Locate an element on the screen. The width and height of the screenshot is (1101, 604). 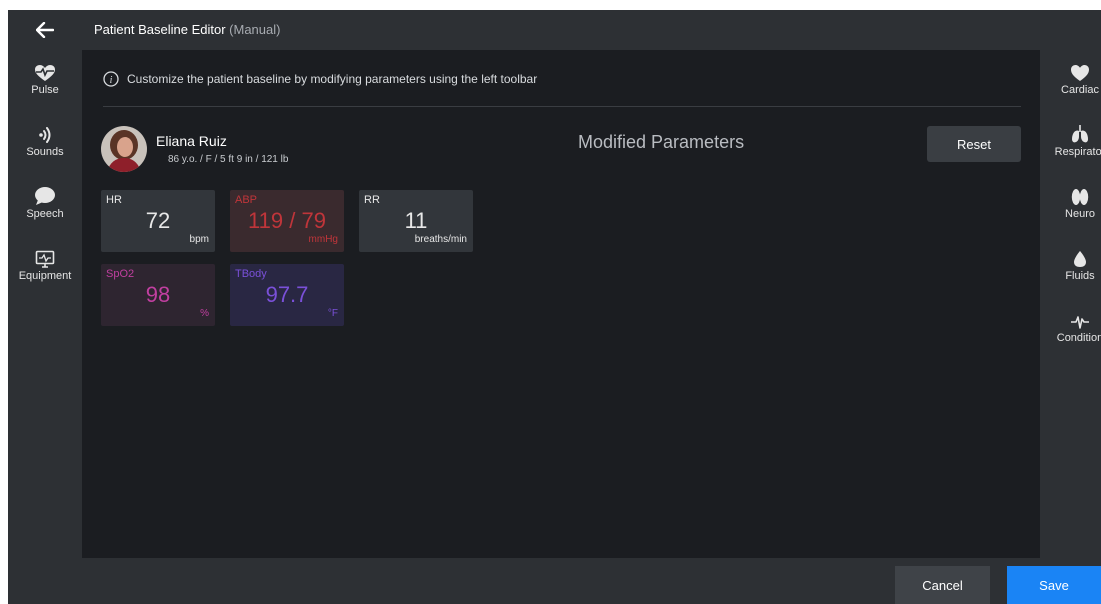
vital-tile-hr: HR 72 bpm is located at coordinates (158, 221).